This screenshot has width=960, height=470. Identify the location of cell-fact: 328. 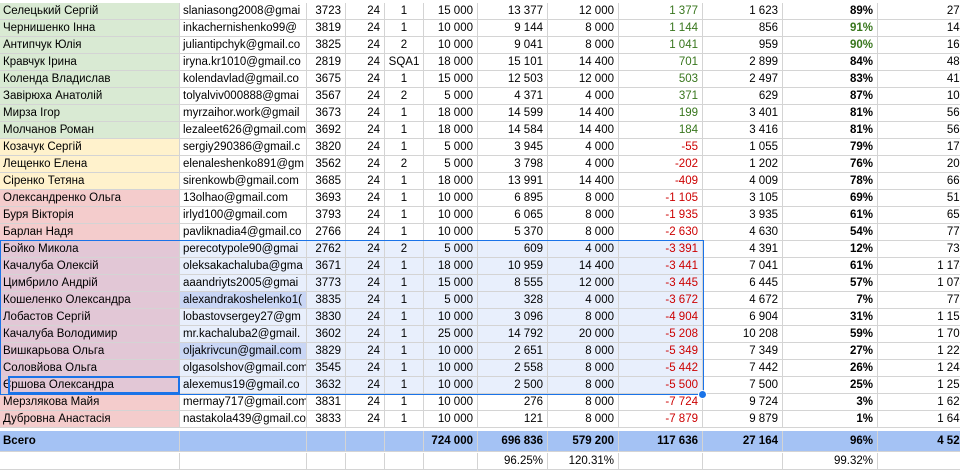
(513, 300).